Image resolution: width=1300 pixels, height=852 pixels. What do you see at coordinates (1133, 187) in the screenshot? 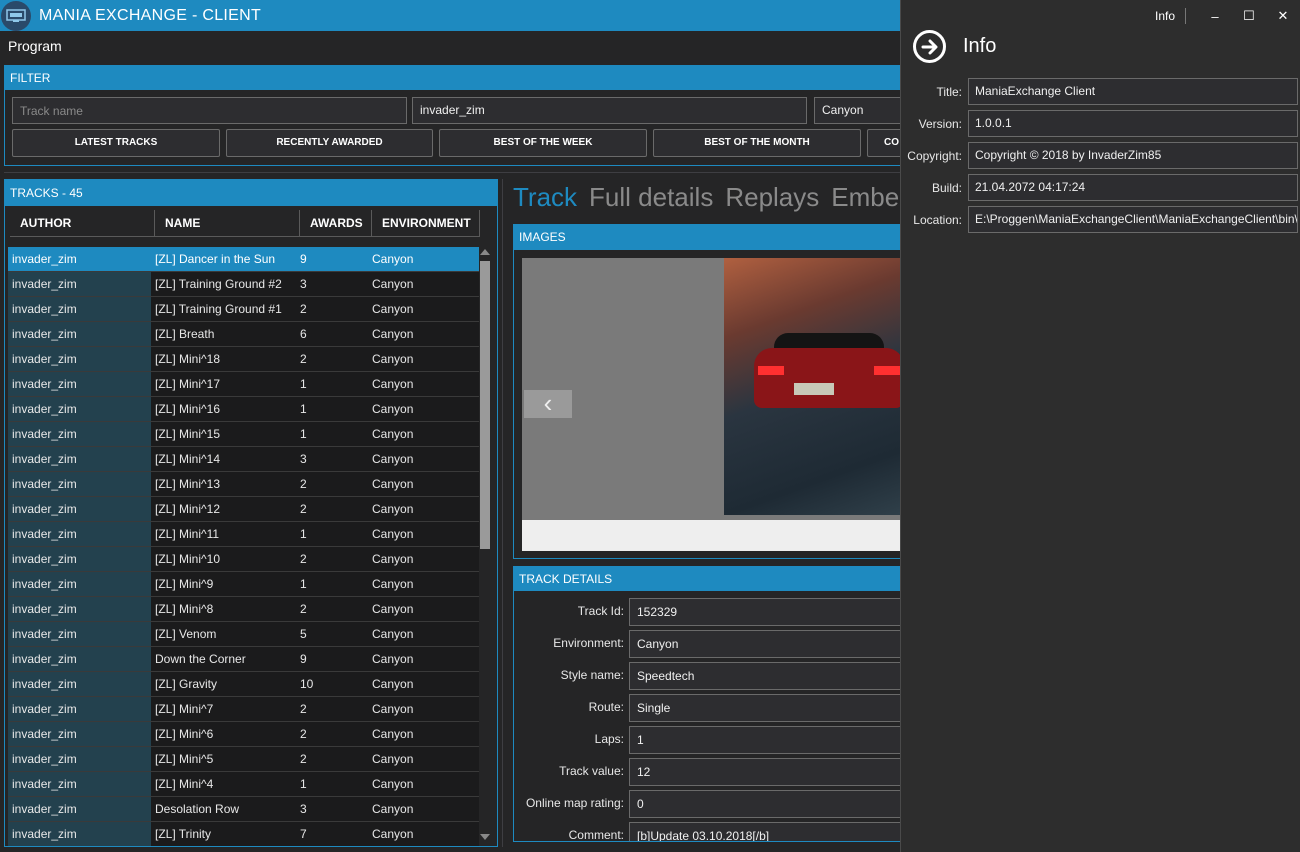
I see `info-build-value: 21.04.2072 04:17:24` at bounding box center [1133, 187].